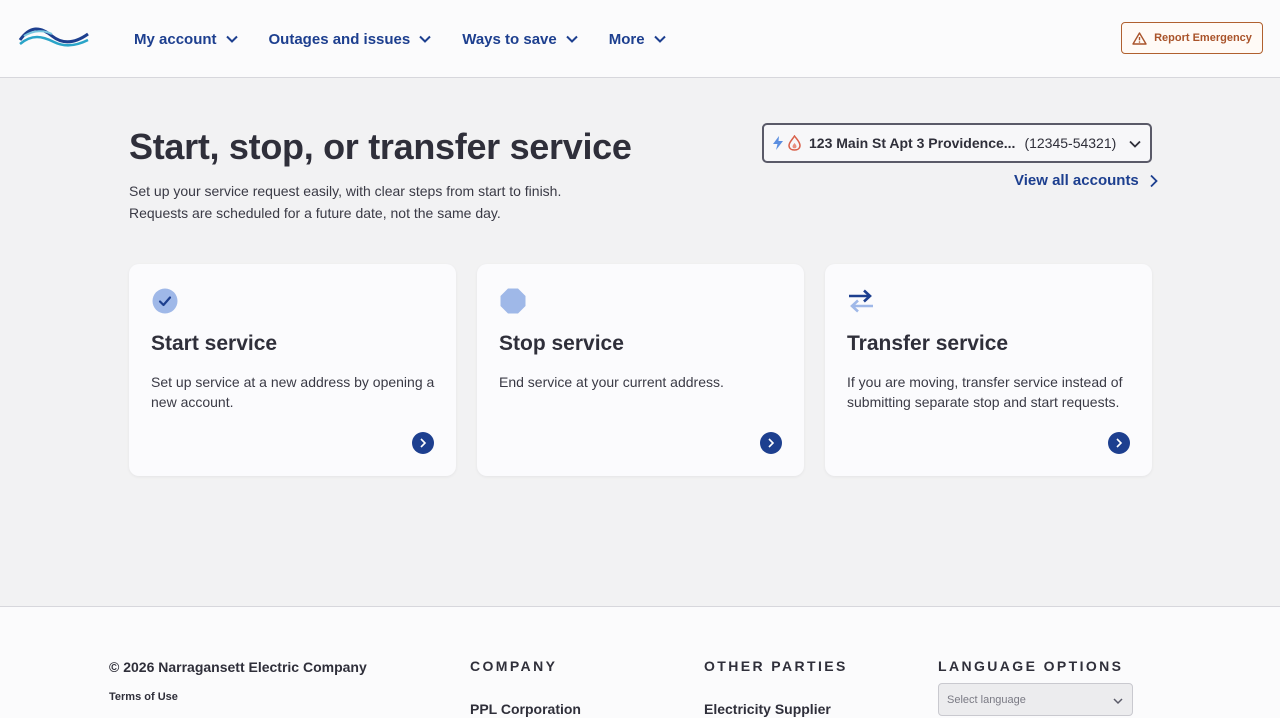 The width and height of the screenshot is (1280, 718). I want to click on gas-flame-icon, so click(794, 143).